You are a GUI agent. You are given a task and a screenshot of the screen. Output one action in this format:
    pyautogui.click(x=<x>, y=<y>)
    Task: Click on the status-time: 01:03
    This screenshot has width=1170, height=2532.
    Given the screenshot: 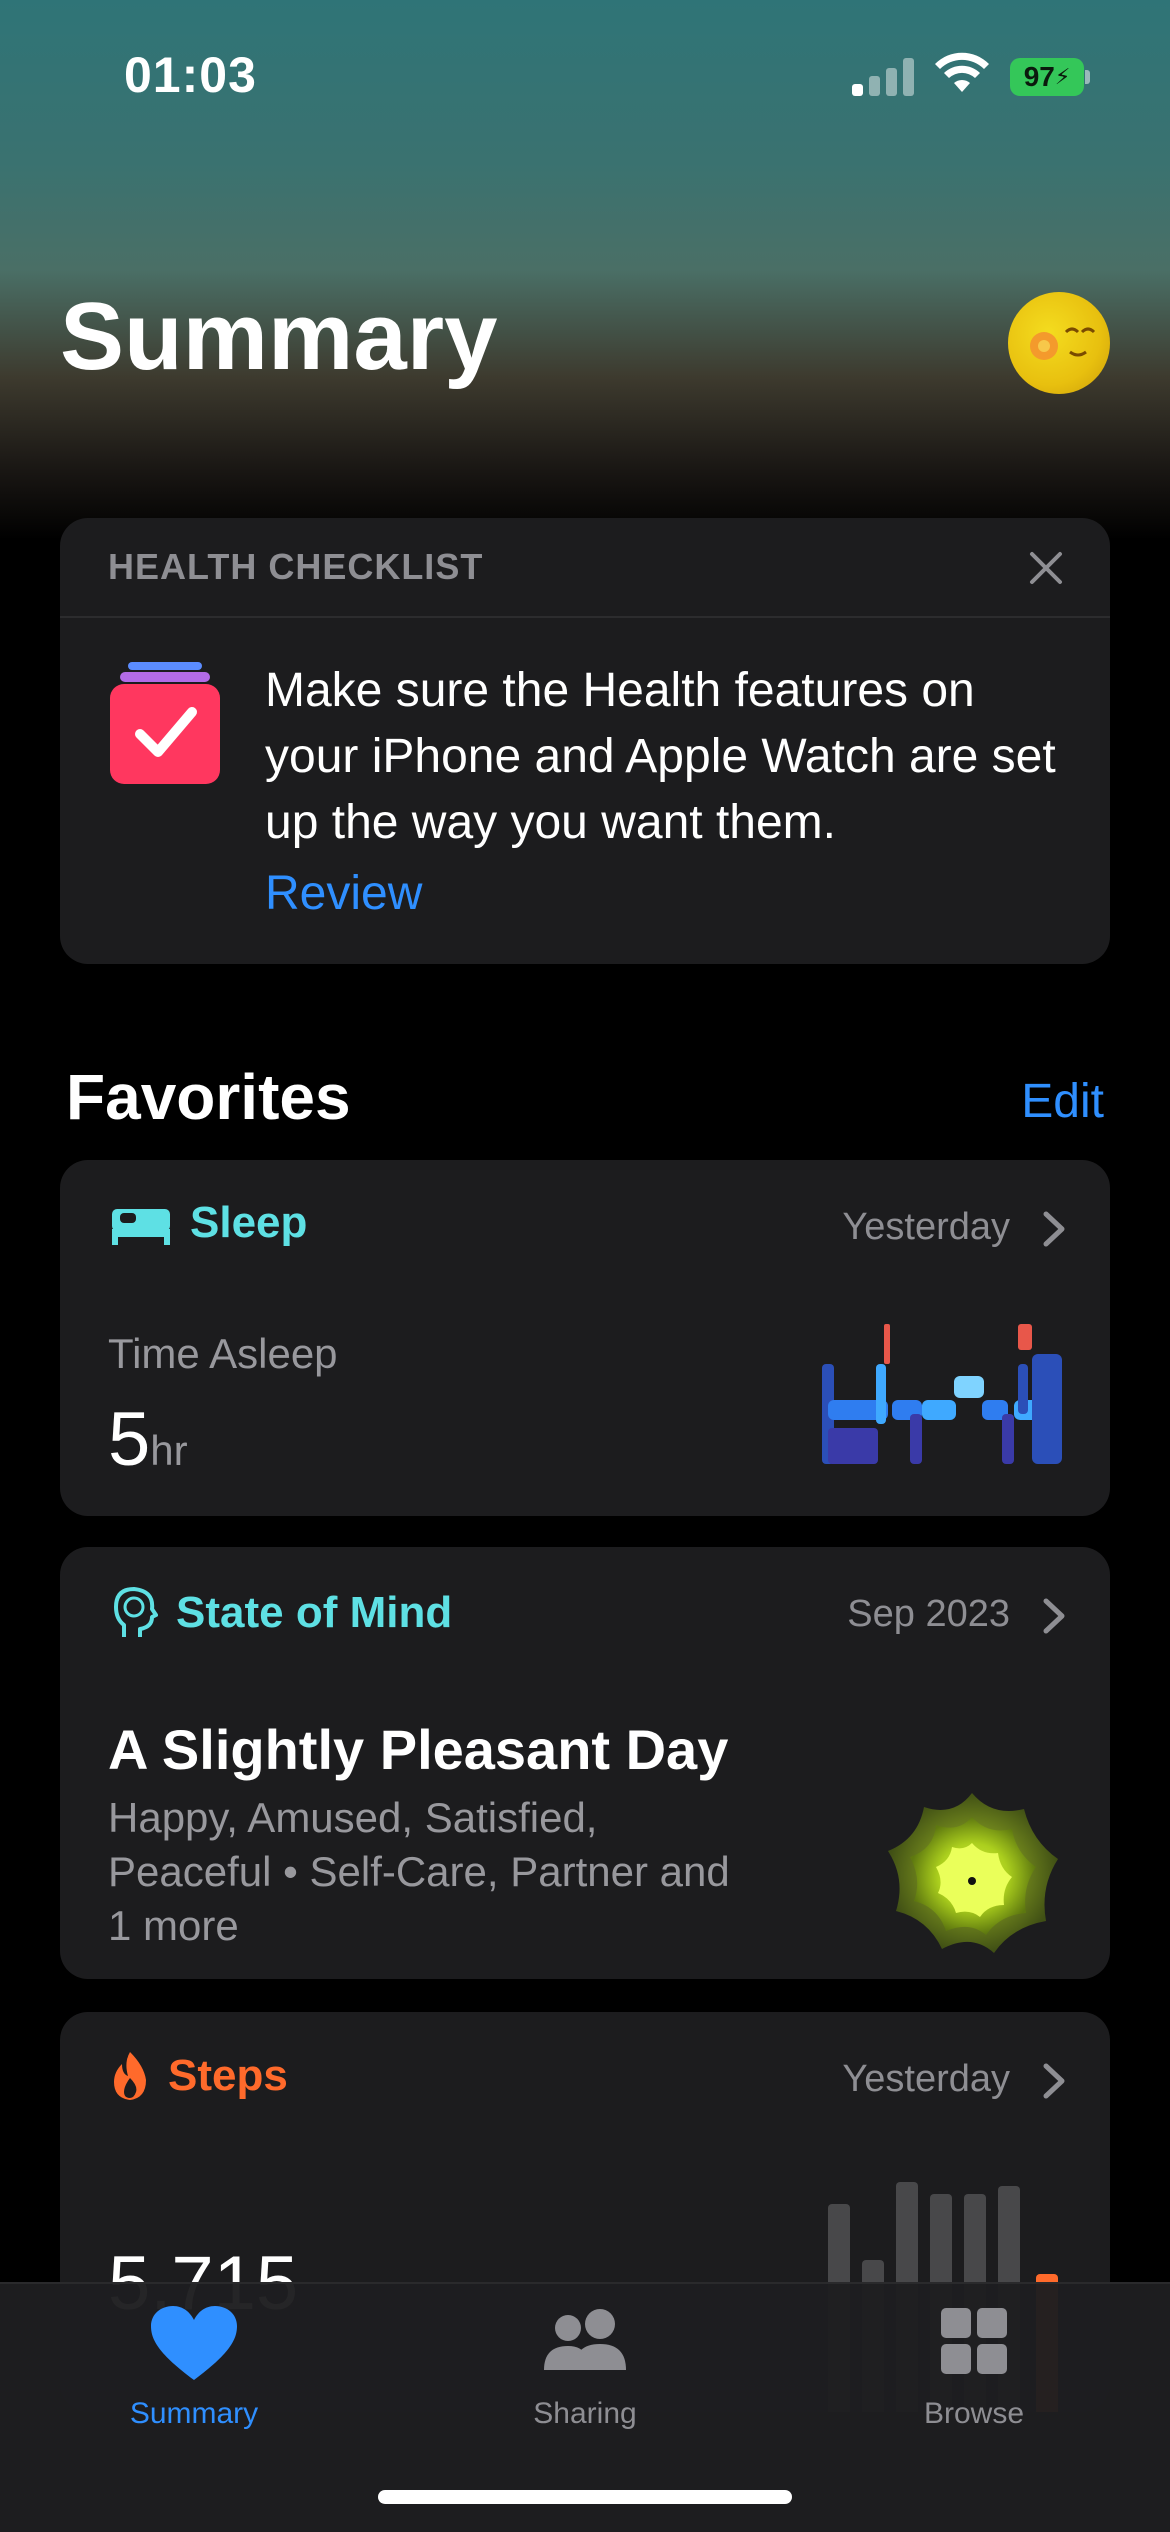 What is the action you would take?
    pyautogui.click(x=190, y=75)
    